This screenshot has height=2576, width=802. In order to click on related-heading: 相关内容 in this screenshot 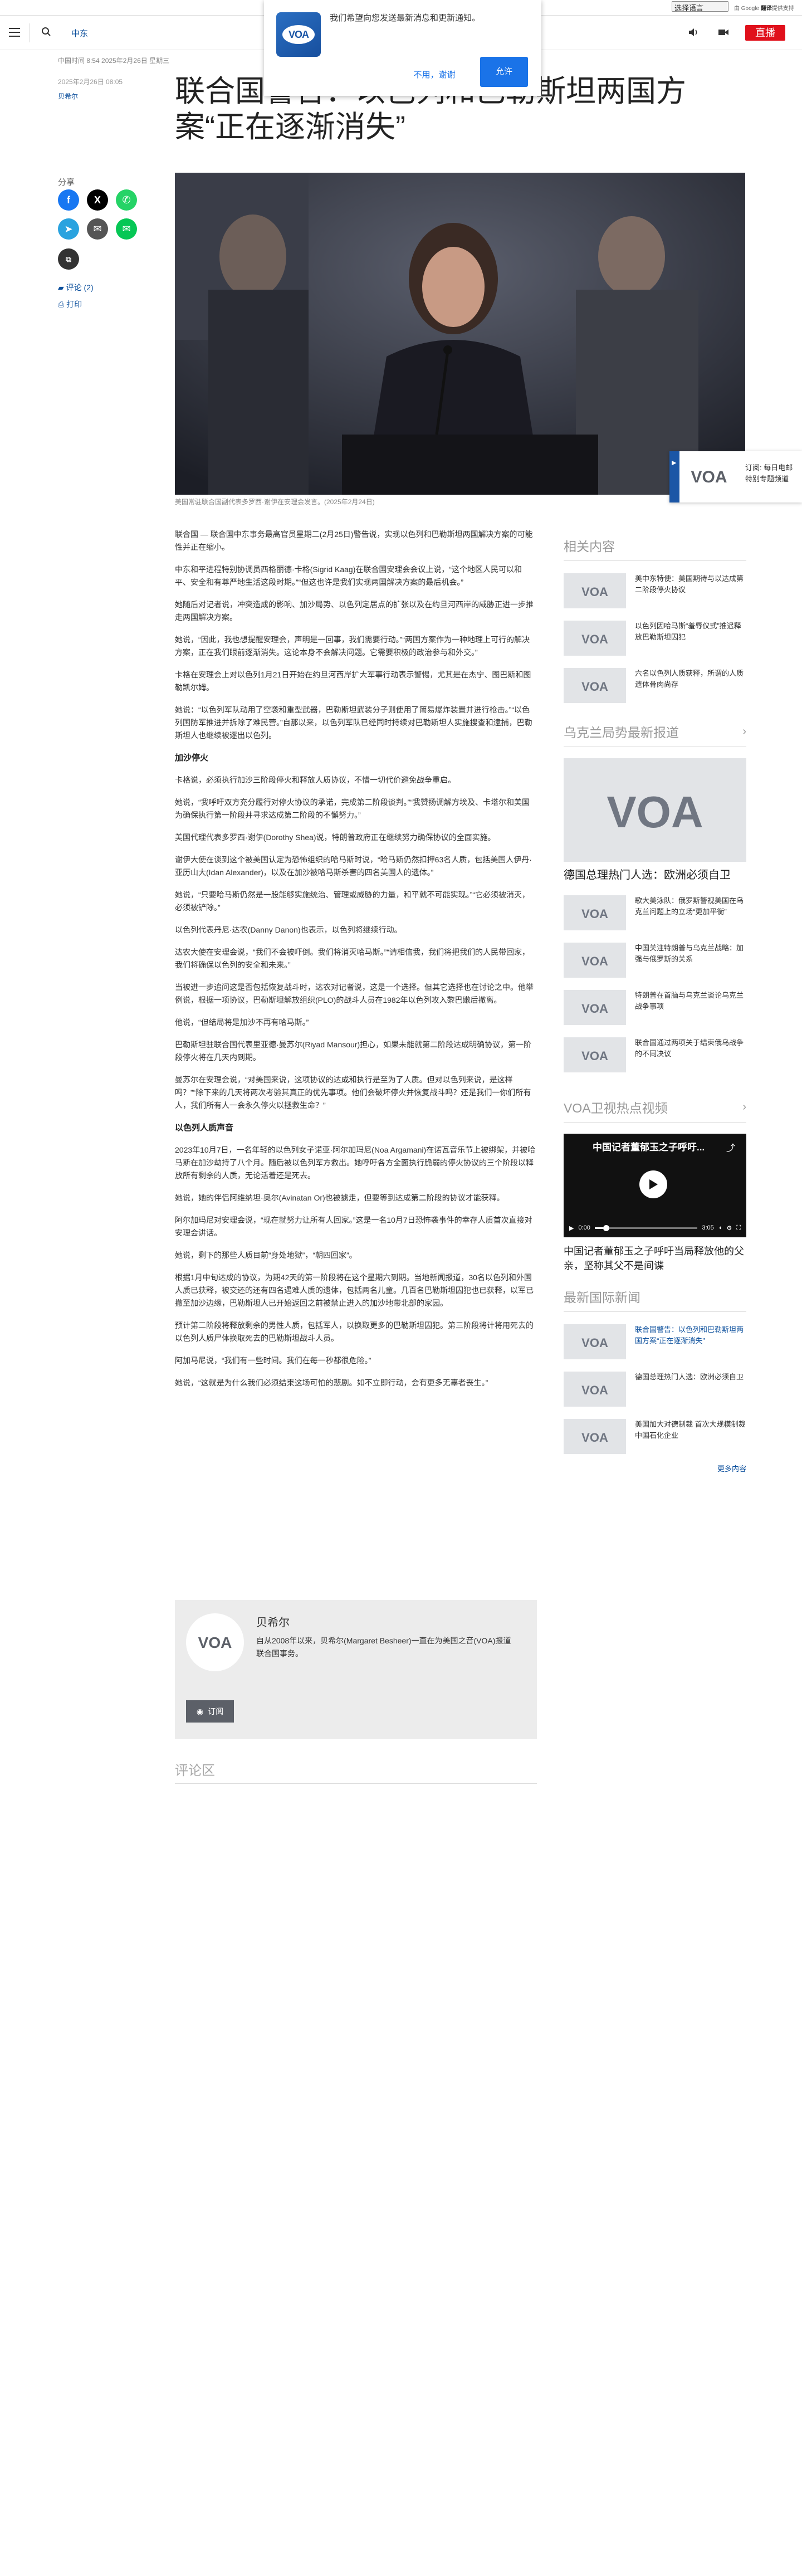, I will do `click(655, 548)`.